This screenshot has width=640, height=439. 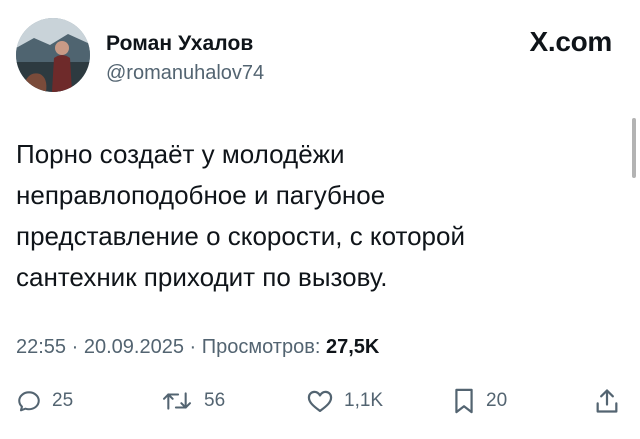 I want to click on like-button: 1,1K, so click(x=344, y=401).